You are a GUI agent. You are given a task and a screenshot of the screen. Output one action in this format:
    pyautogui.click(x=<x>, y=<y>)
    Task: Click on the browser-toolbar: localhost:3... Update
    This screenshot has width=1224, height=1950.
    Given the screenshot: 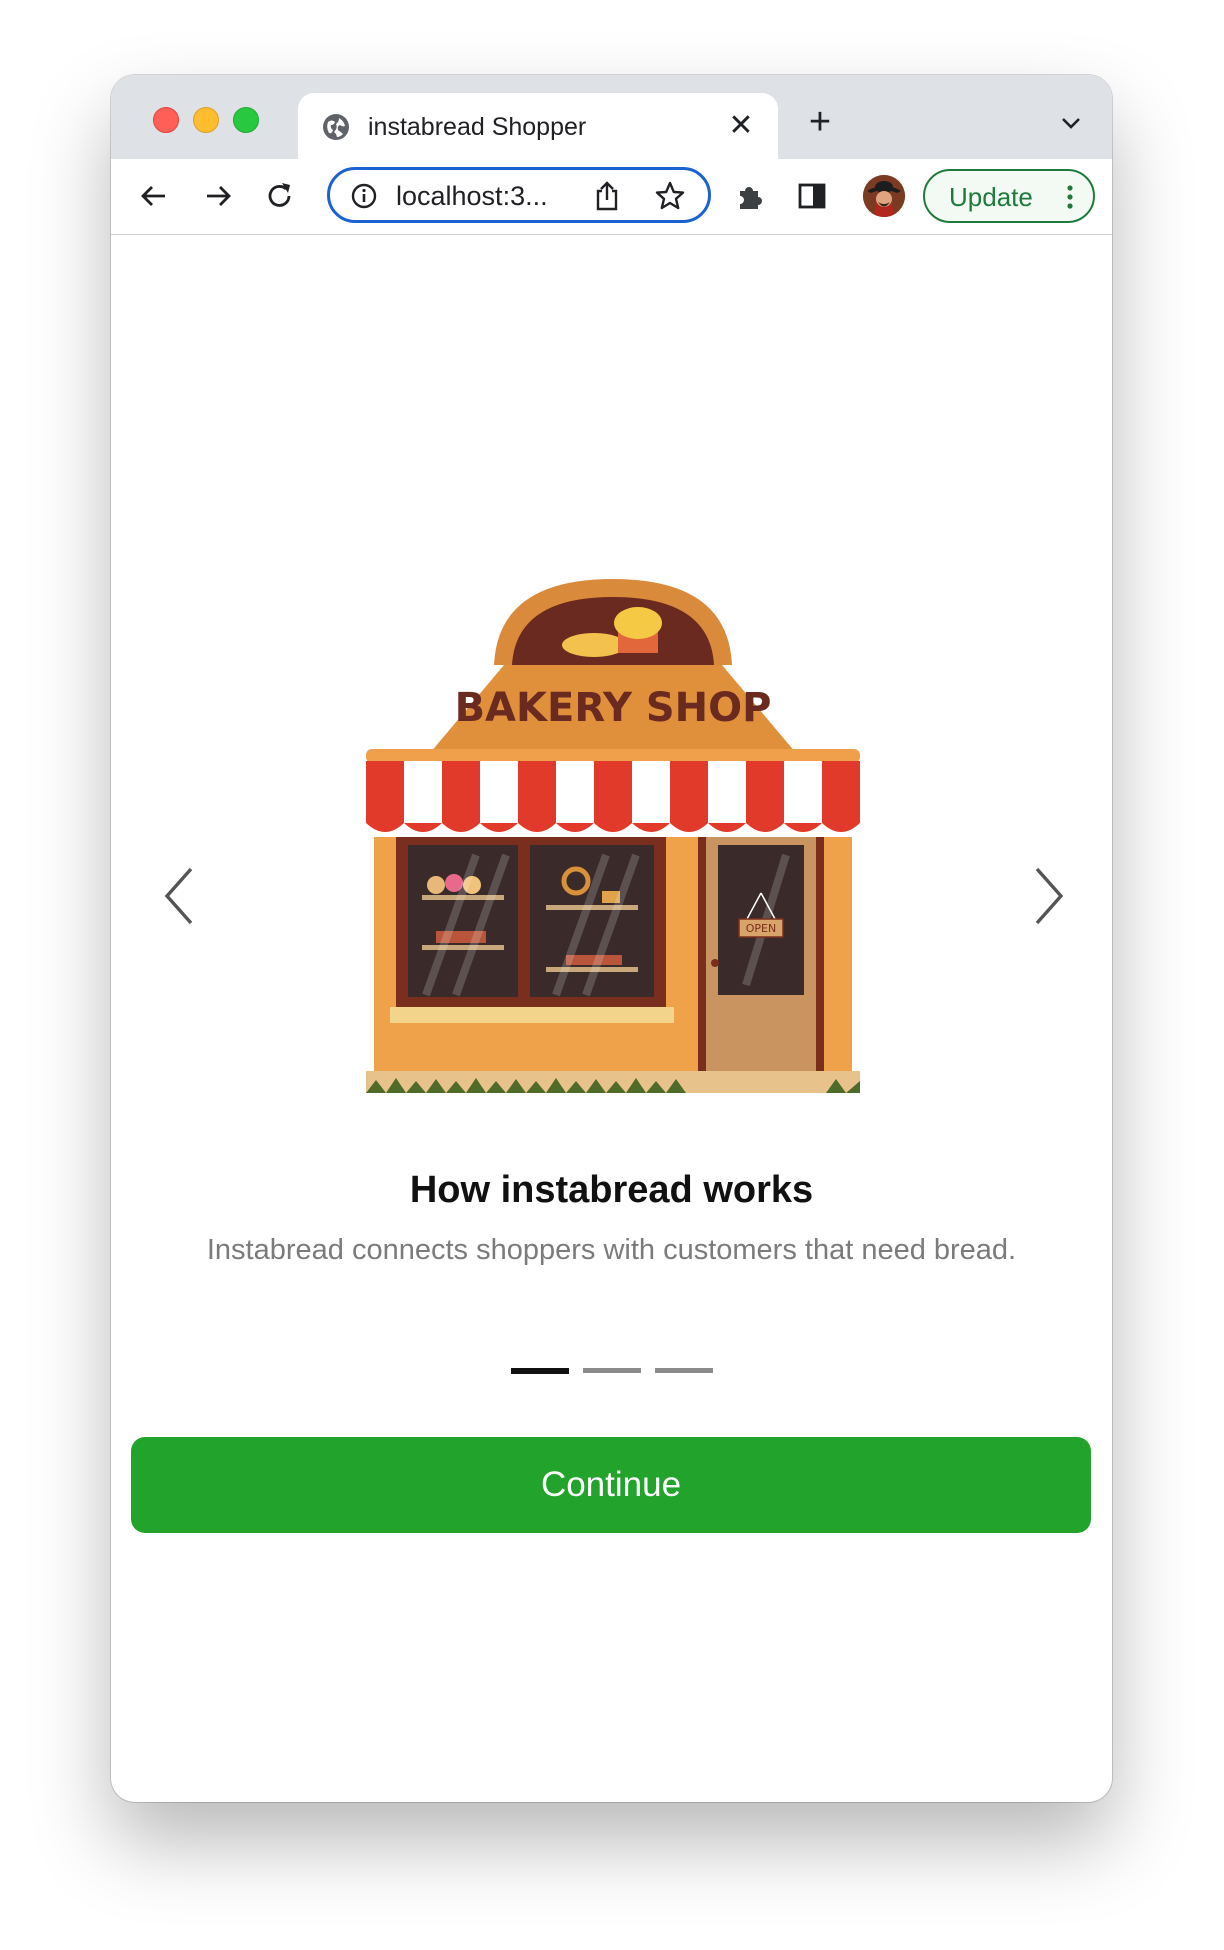 What is the action you would take?
    pyautogui.click(x=611, y=197)
    